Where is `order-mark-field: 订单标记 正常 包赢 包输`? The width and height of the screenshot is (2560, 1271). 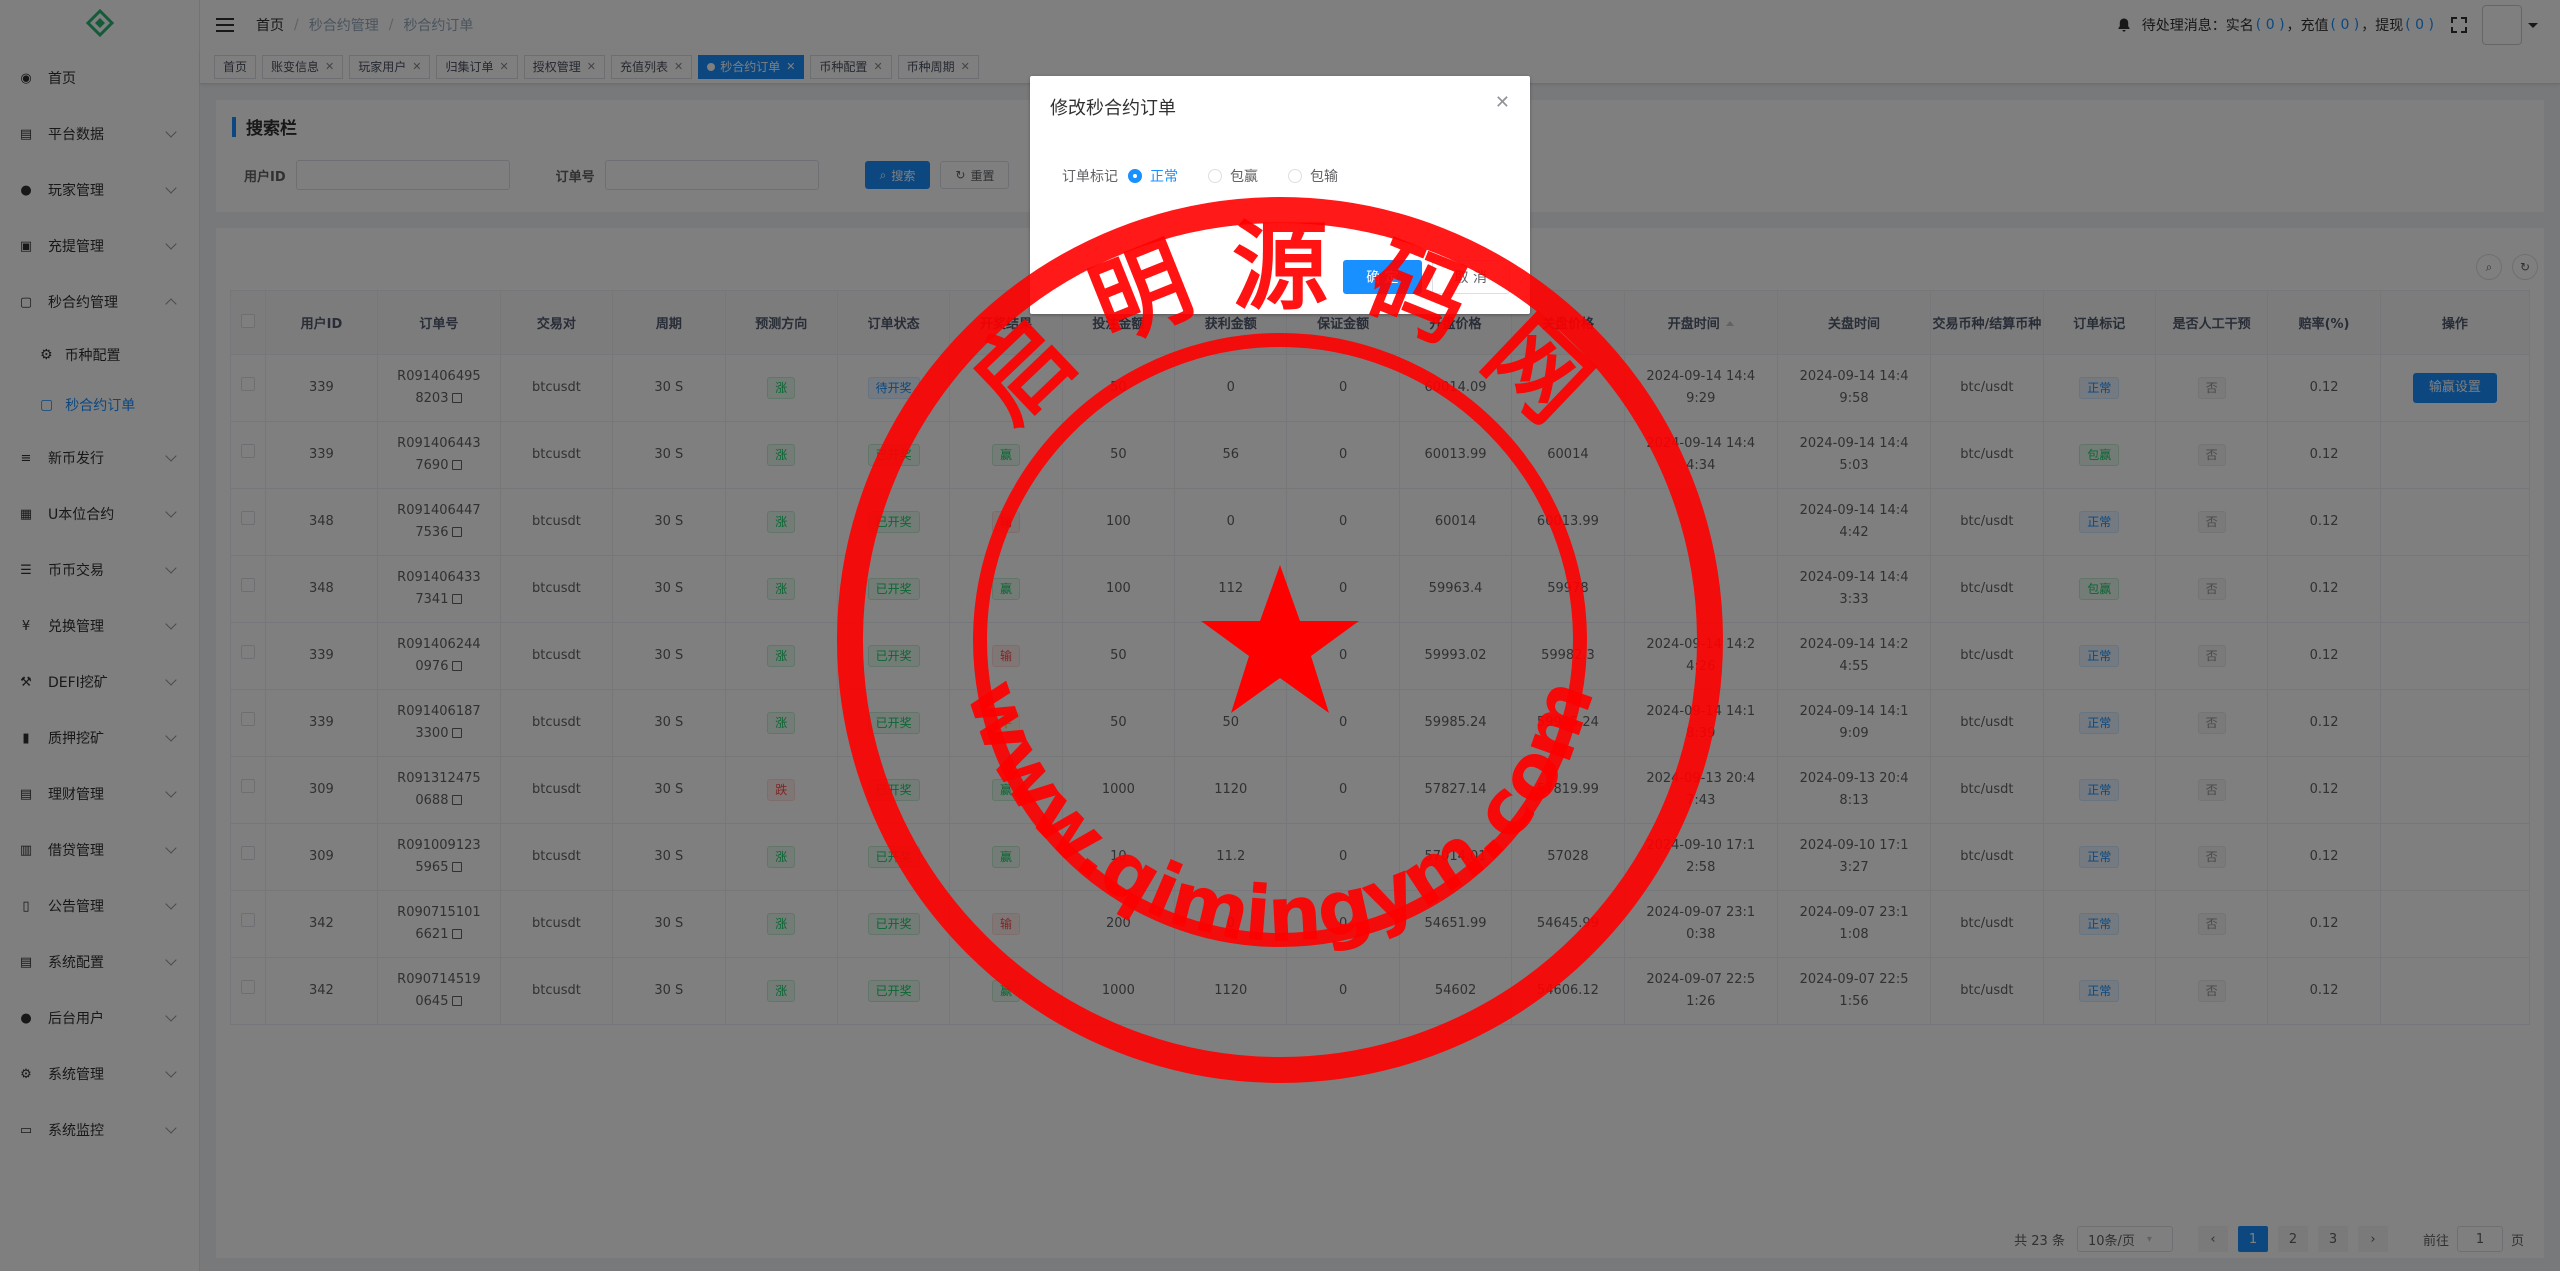 order-mark-field: 订单标记 正常 包赢 包输 is located at coordinates (1215, 176).